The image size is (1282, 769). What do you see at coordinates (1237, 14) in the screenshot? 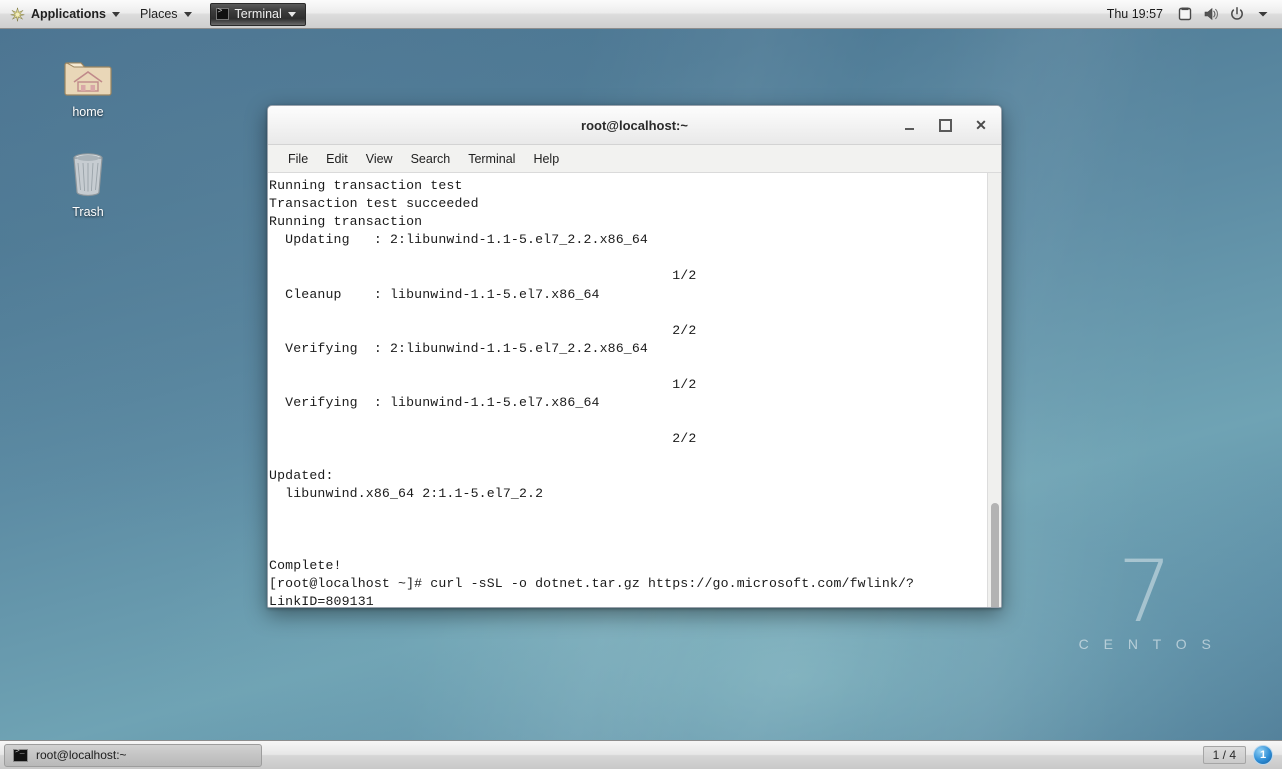
I see `power-icon` at bounding box center [1237, 14].